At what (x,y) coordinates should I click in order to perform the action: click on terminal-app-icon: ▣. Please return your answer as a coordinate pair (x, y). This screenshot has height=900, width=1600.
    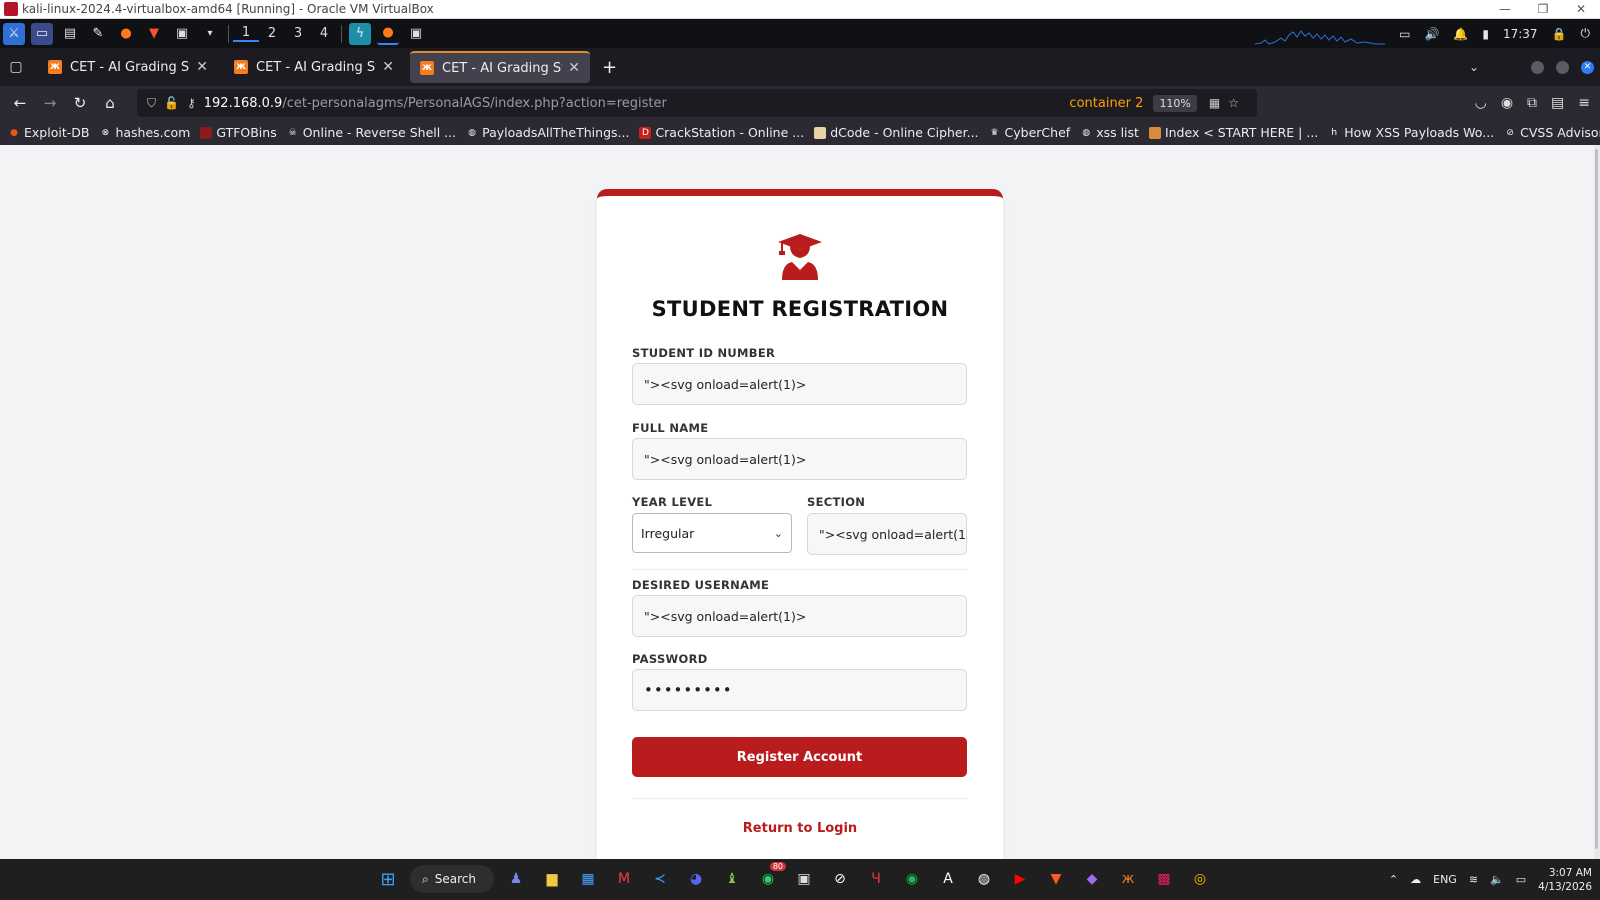
    Looking at the image, I should click on (804, 879).